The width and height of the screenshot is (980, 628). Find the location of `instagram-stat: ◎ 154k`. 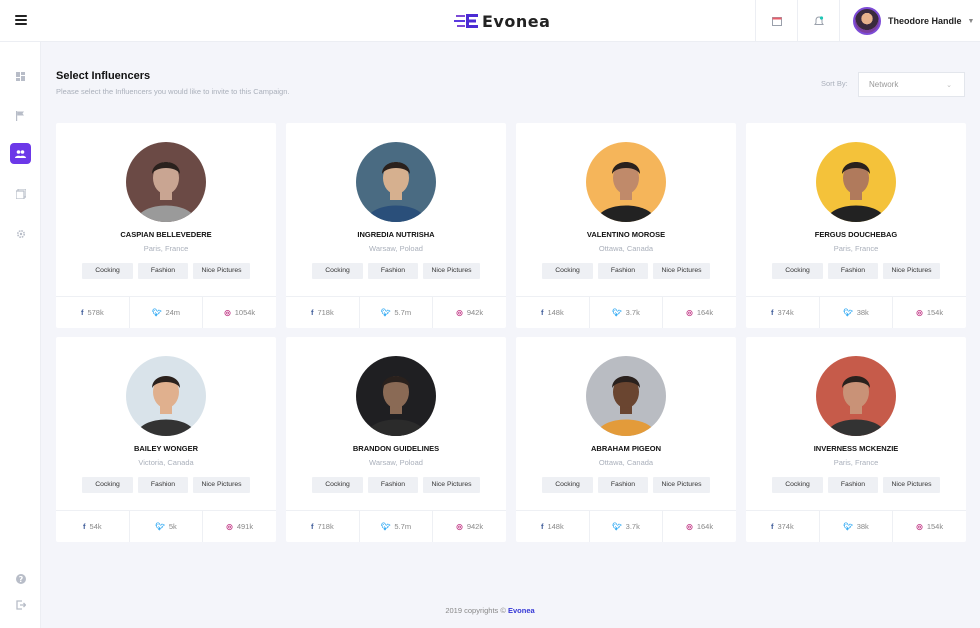

instagram-stat: ◎ 154k is located at coordinates (929, 526).